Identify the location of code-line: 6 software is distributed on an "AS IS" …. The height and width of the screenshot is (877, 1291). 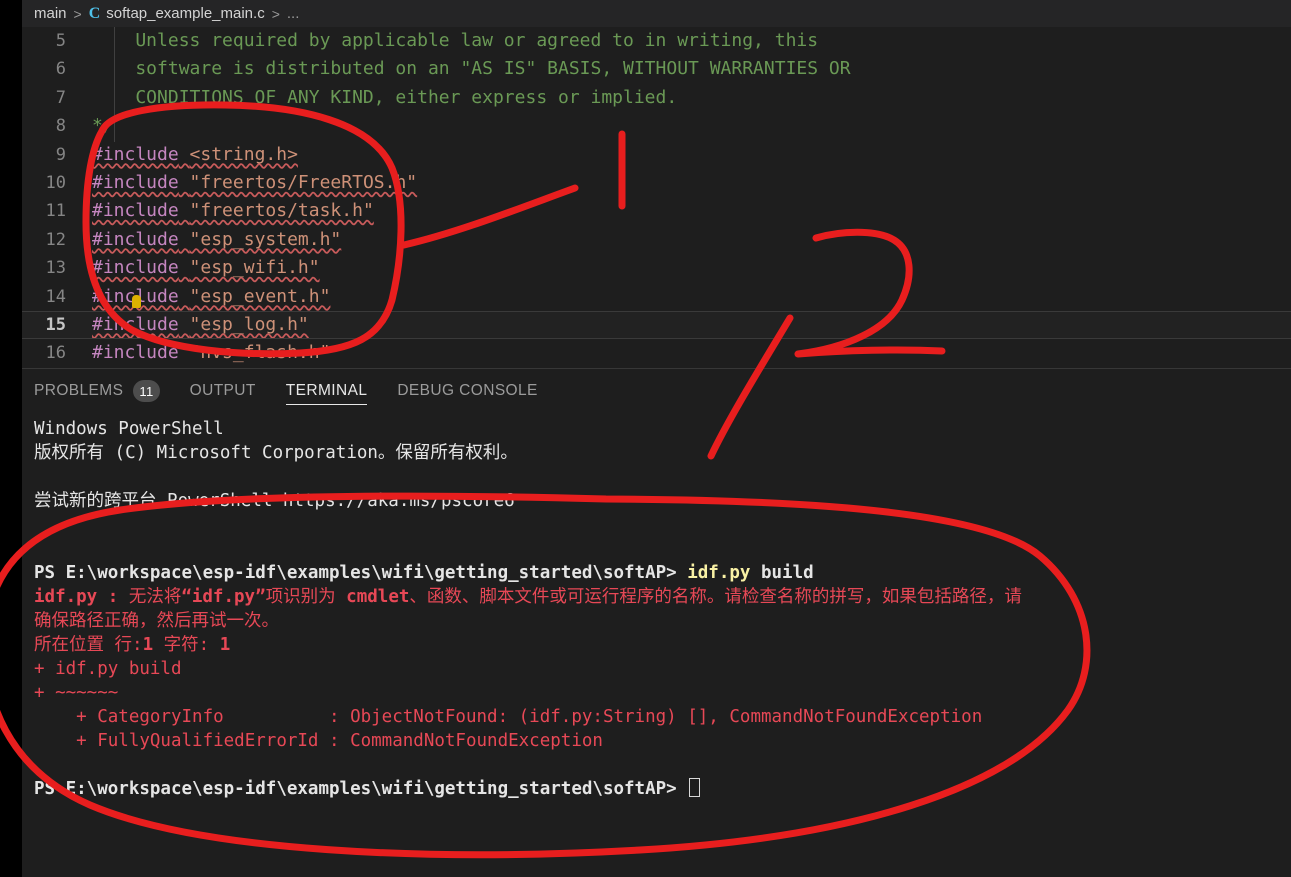
(656, 69).